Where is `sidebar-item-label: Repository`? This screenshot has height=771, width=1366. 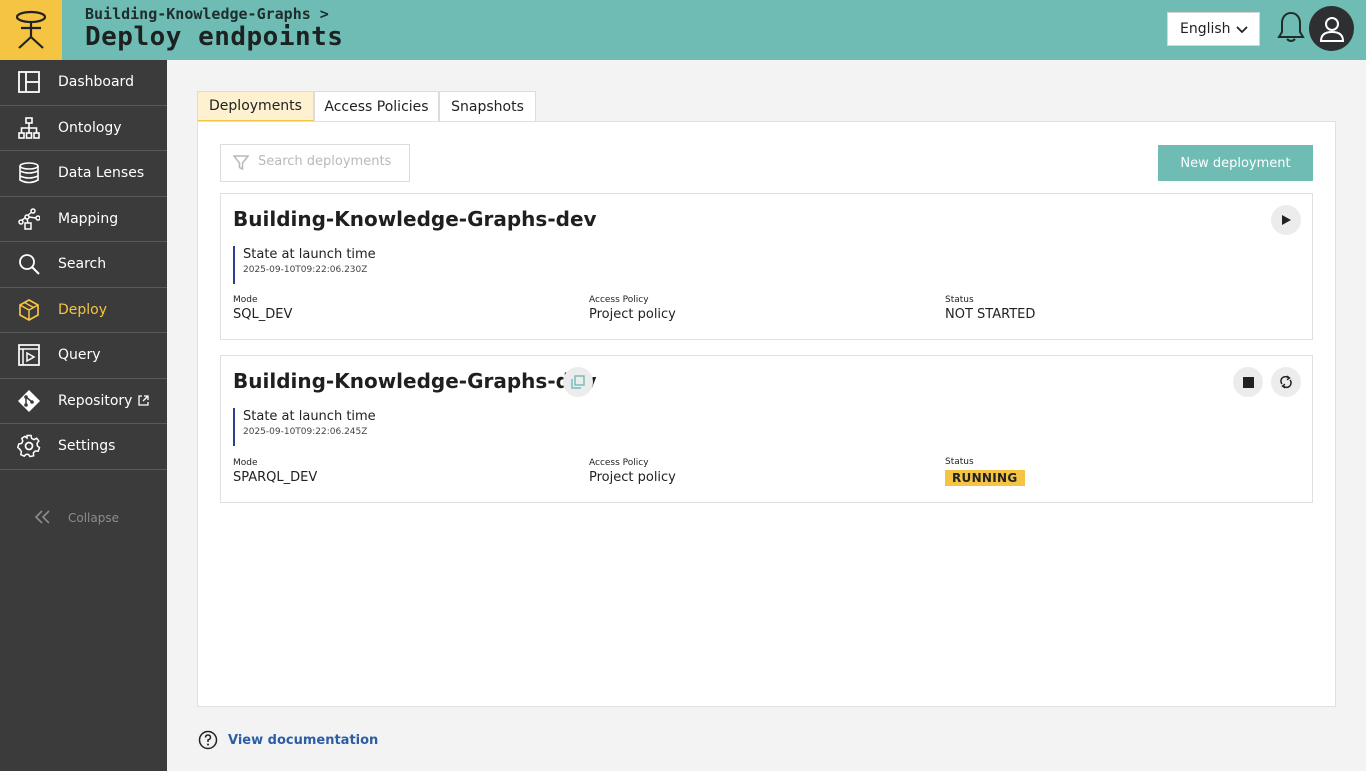 sidebar-item-label: Repository is located at coordinates (104, 400).